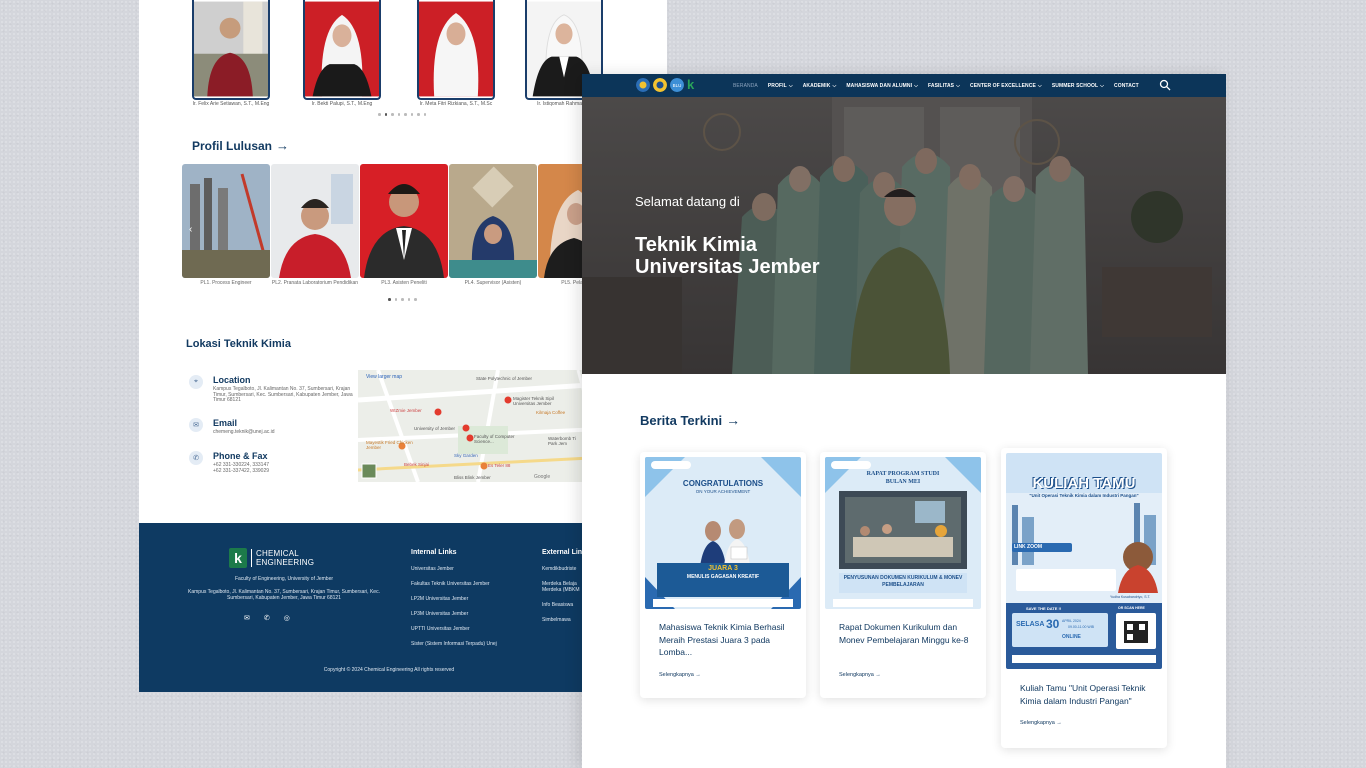  I want to click on nav-item-center-of-excellence: CENTER OF EXCELLENCE ⌵, so click(1006, 86).